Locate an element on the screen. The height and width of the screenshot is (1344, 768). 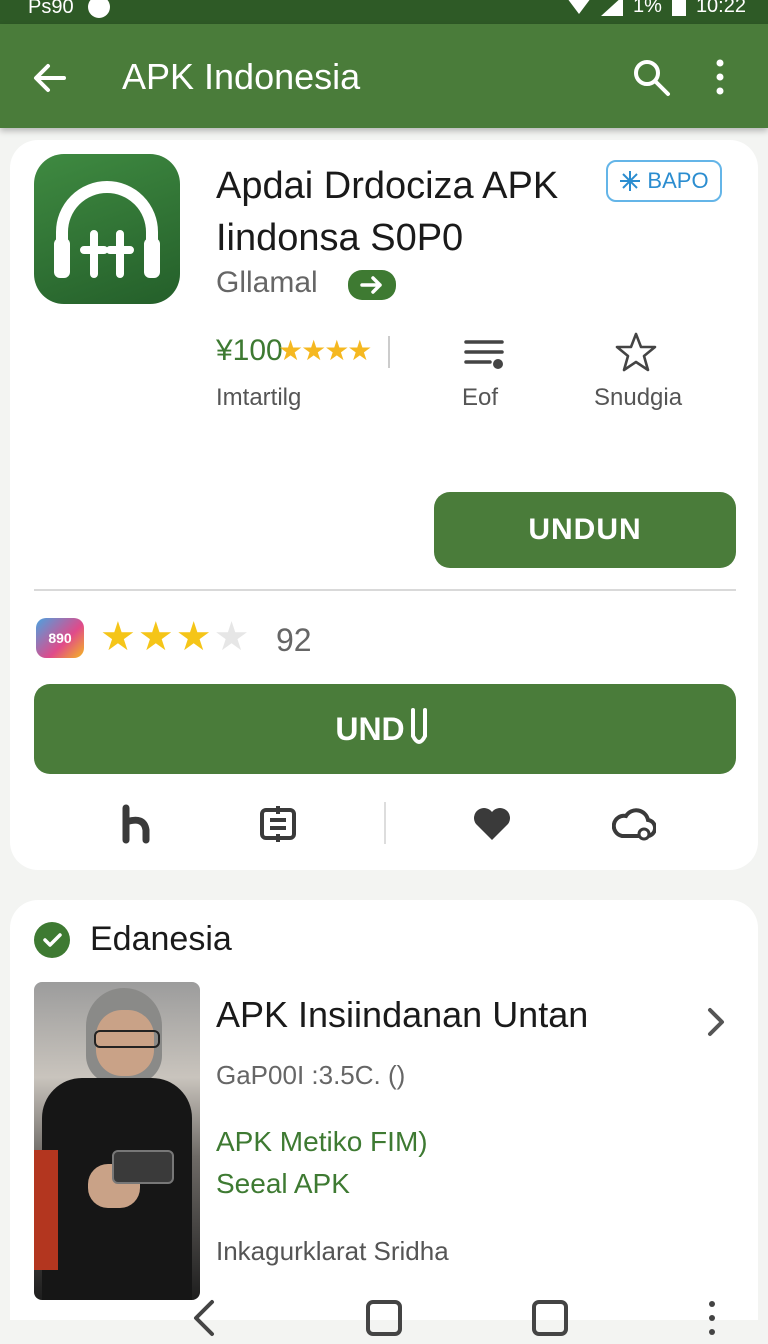
rating-stars: ★★★★ is located at coordinates (325, 350).